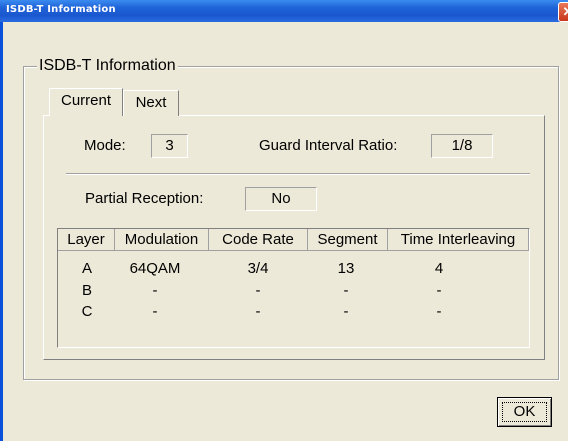 Image resolution: width=568 pixels, height=441 pixels. Describe the element at coordinates (162, 240) in the screenshot. I see `column-header-modulation: Modulation` at that location.